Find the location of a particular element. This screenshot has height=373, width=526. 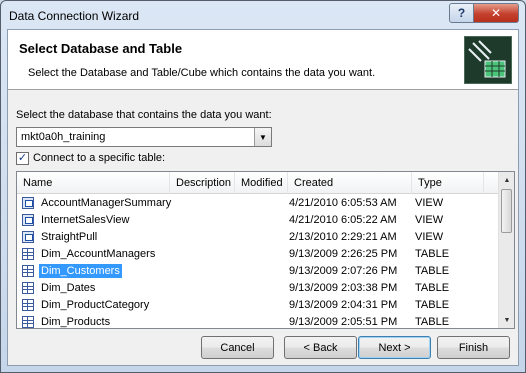

scroll-down-arrow-icon: ▼ is located at coordinates (506, 320).